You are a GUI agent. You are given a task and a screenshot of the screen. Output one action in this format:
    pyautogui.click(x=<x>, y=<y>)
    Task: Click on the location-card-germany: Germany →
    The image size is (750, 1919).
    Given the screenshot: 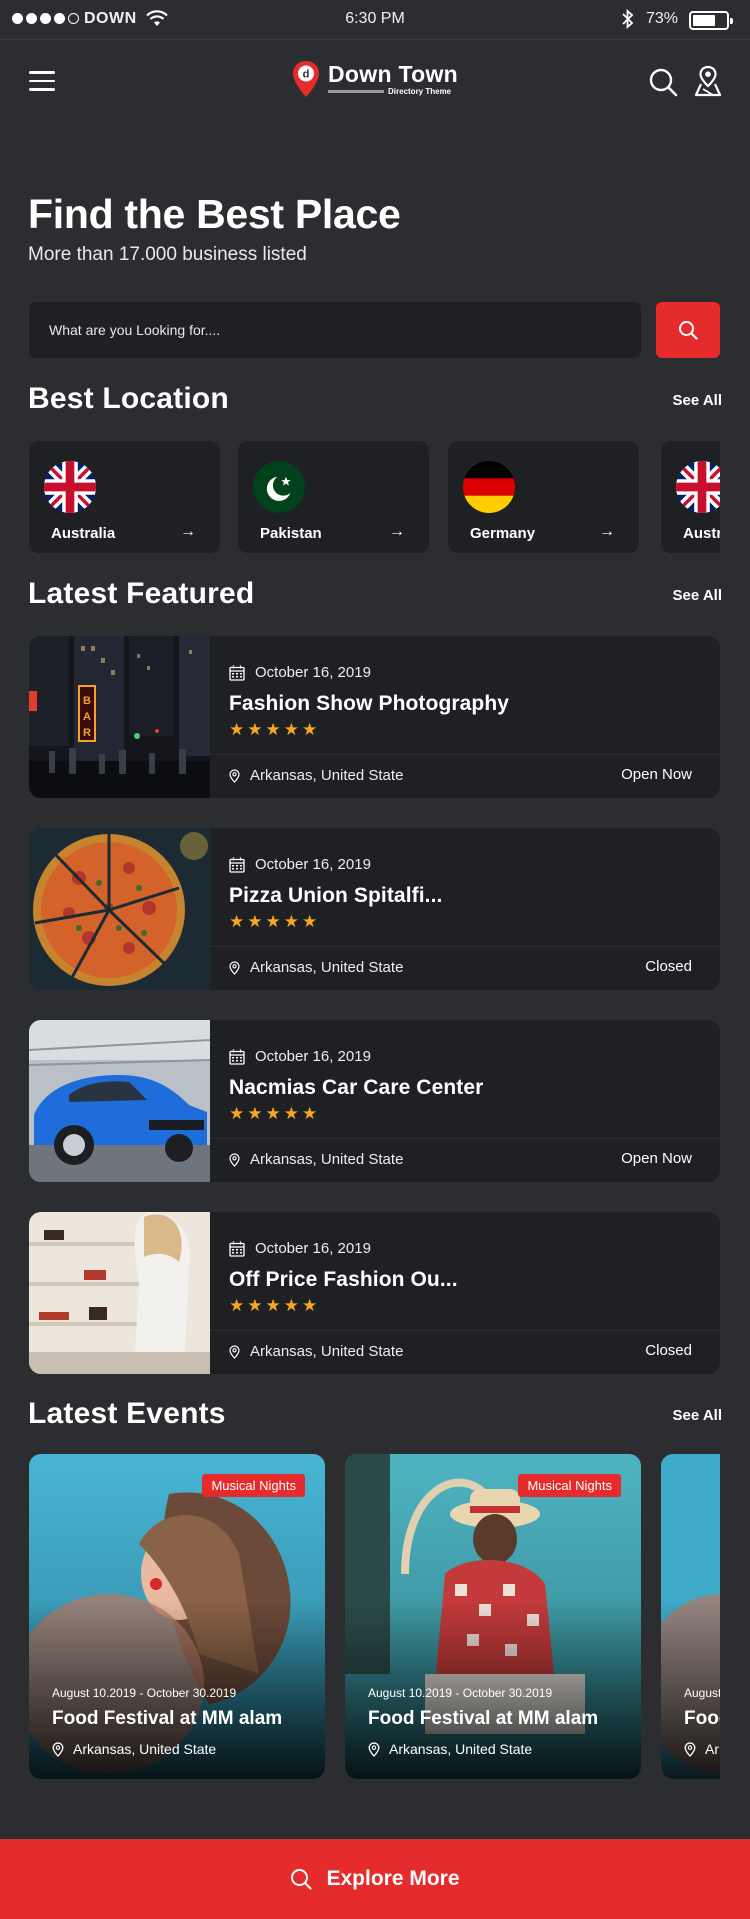 What is the action you would take?
    pyautogui.click(x=543, y=497)
    